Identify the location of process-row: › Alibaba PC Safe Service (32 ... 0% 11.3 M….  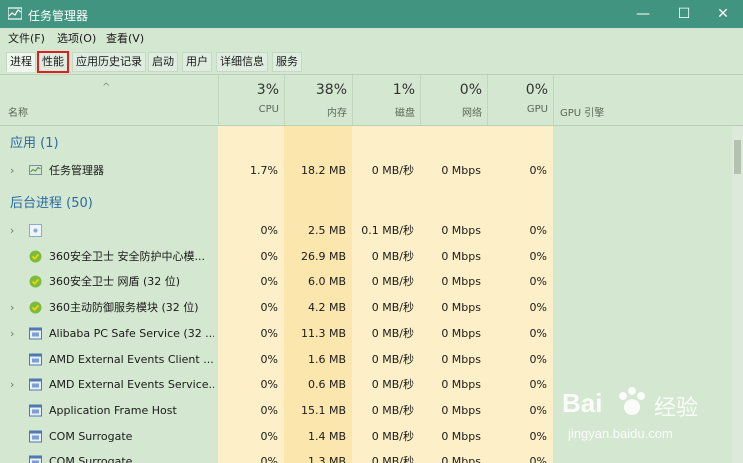
(366, 333).